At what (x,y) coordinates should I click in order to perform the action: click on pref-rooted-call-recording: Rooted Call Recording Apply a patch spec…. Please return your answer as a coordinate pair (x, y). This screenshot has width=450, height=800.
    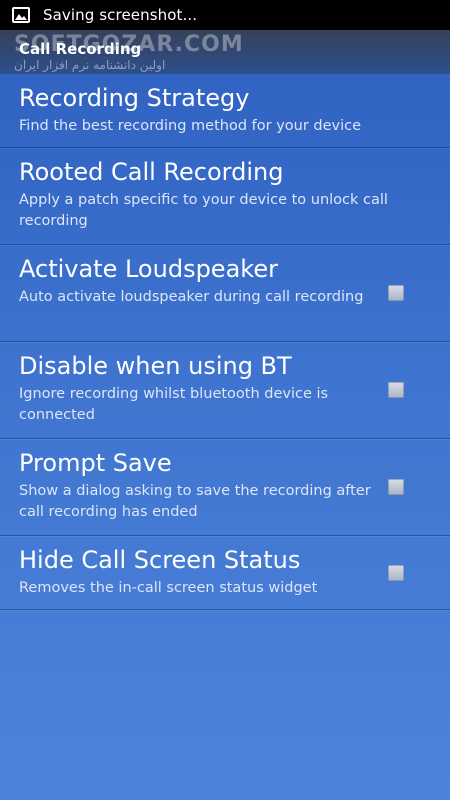
    Looking at the image, I should click on (225, 196).